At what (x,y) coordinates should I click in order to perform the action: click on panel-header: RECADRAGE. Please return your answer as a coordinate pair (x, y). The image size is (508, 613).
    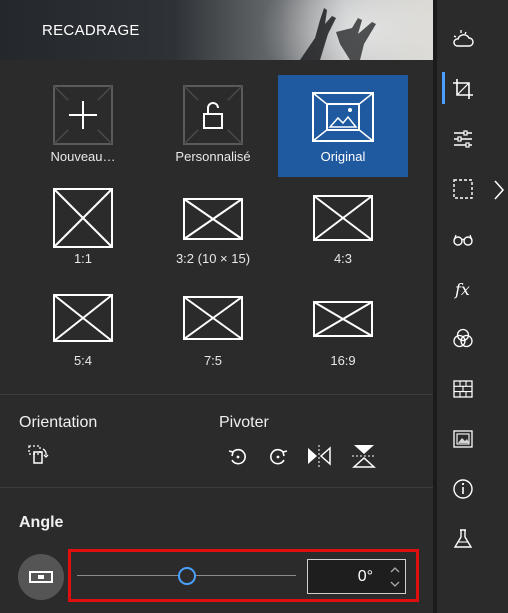
    Looking at the image, I should click on (216, 30).